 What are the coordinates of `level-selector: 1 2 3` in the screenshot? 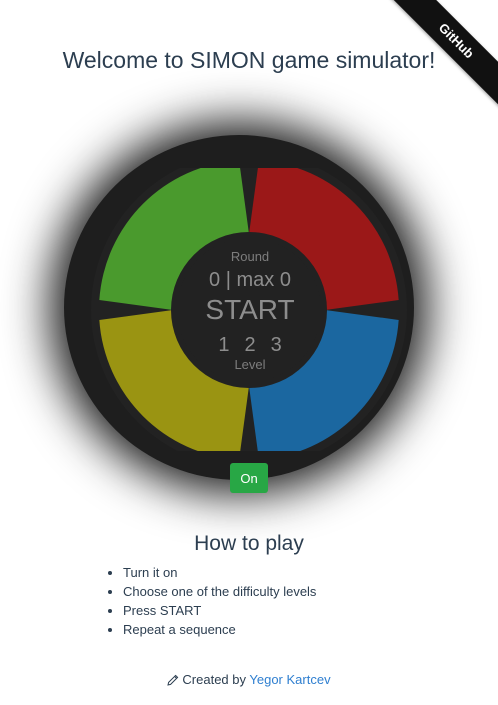 It's located at (250, 345).